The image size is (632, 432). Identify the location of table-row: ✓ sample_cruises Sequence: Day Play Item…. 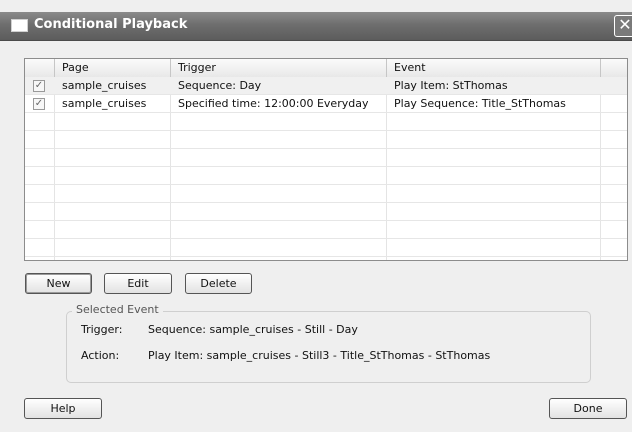
(326, 86).